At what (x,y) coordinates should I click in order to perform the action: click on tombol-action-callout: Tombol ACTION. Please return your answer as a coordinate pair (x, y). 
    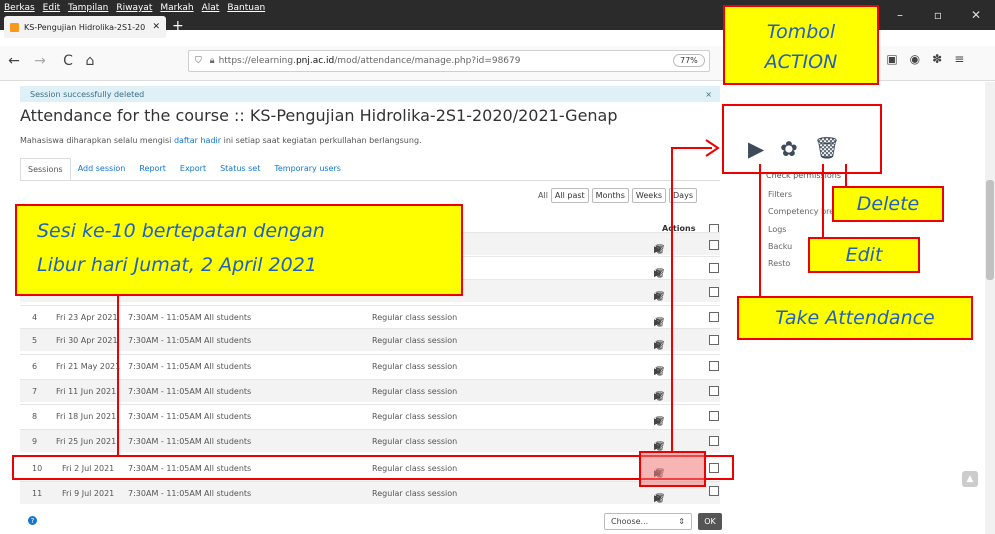
    Looking at the image, I should click on (801, 45).